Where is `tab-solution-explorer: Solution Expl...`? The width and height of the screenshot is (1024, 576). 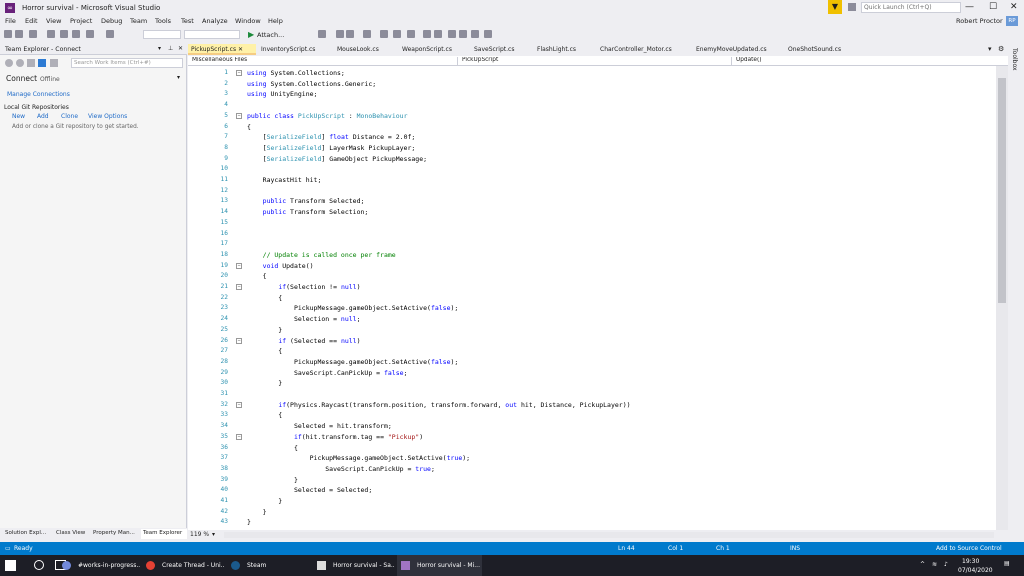
tab-solution-explorer: Solution Expl... is located at coordinates (27, 534).